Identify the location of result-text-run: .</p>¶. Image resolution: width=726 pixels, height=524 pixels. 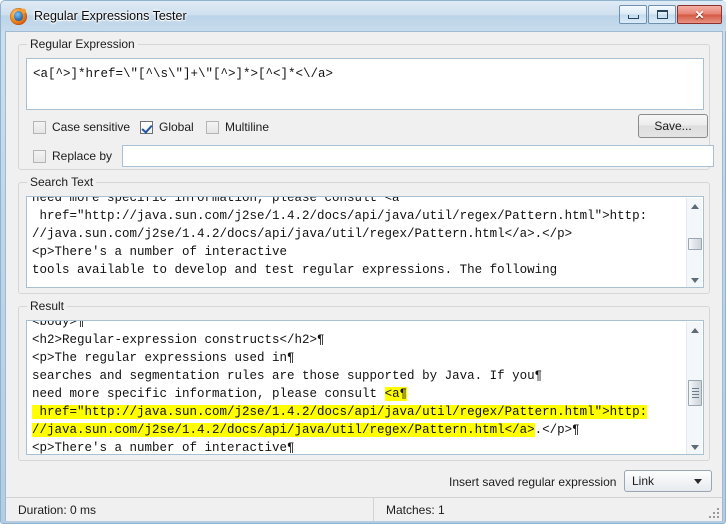
(557, 430).